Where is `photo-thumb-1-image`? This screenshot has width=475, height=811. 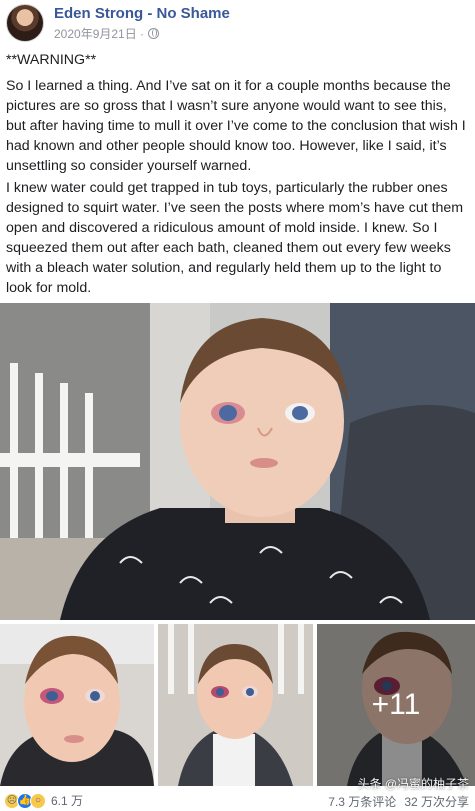
photo-thumb-1-image is located at coordinates (77, 705).